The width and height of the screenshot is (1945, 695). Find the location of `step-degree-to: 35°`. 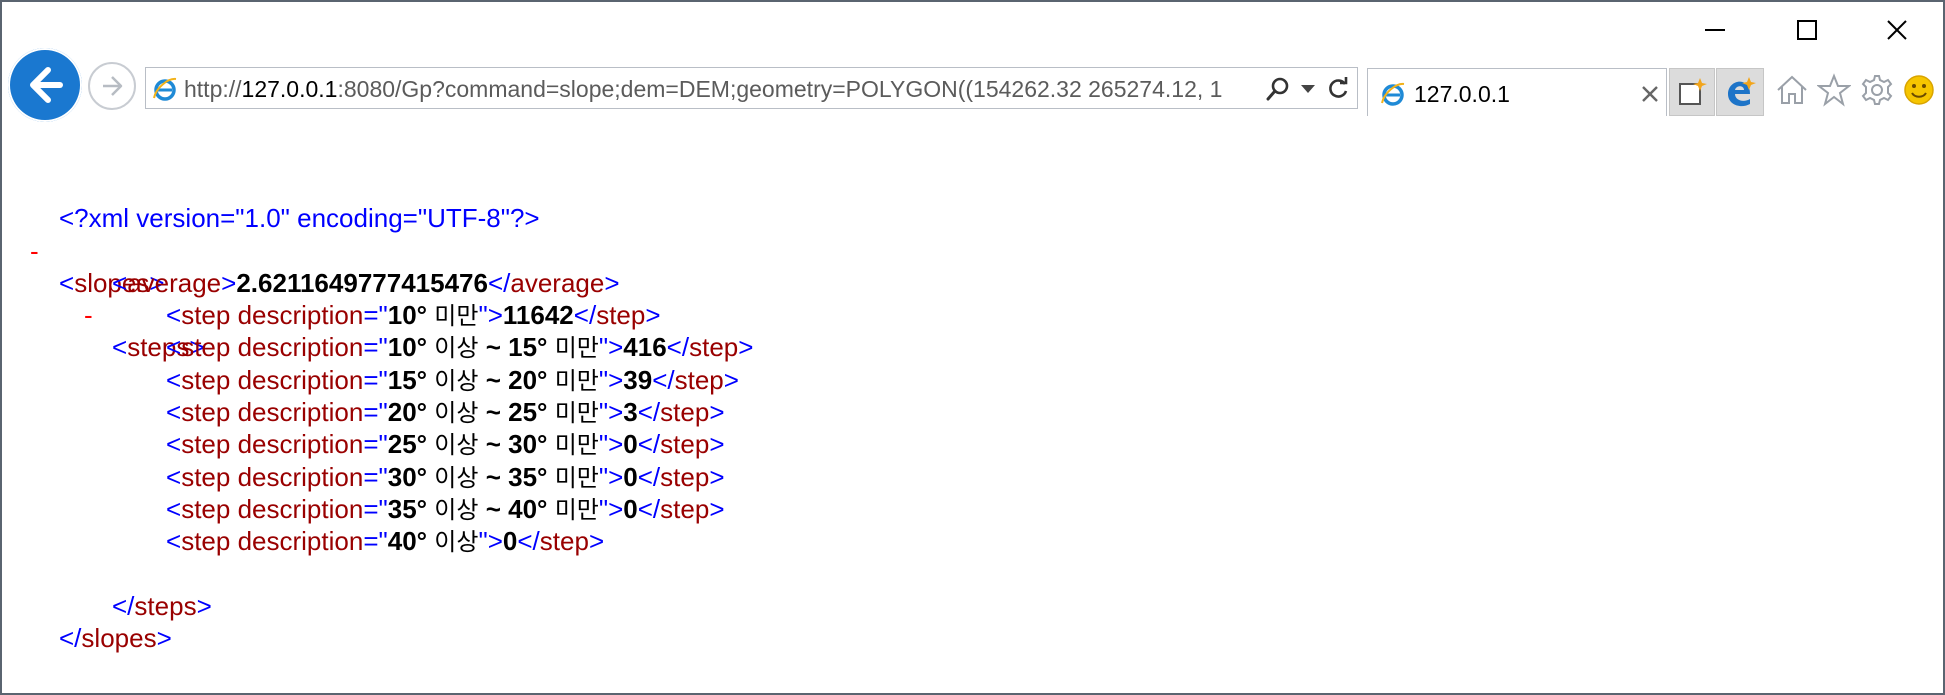

step-degree-to: 35° is located at coordinates (528, 476).